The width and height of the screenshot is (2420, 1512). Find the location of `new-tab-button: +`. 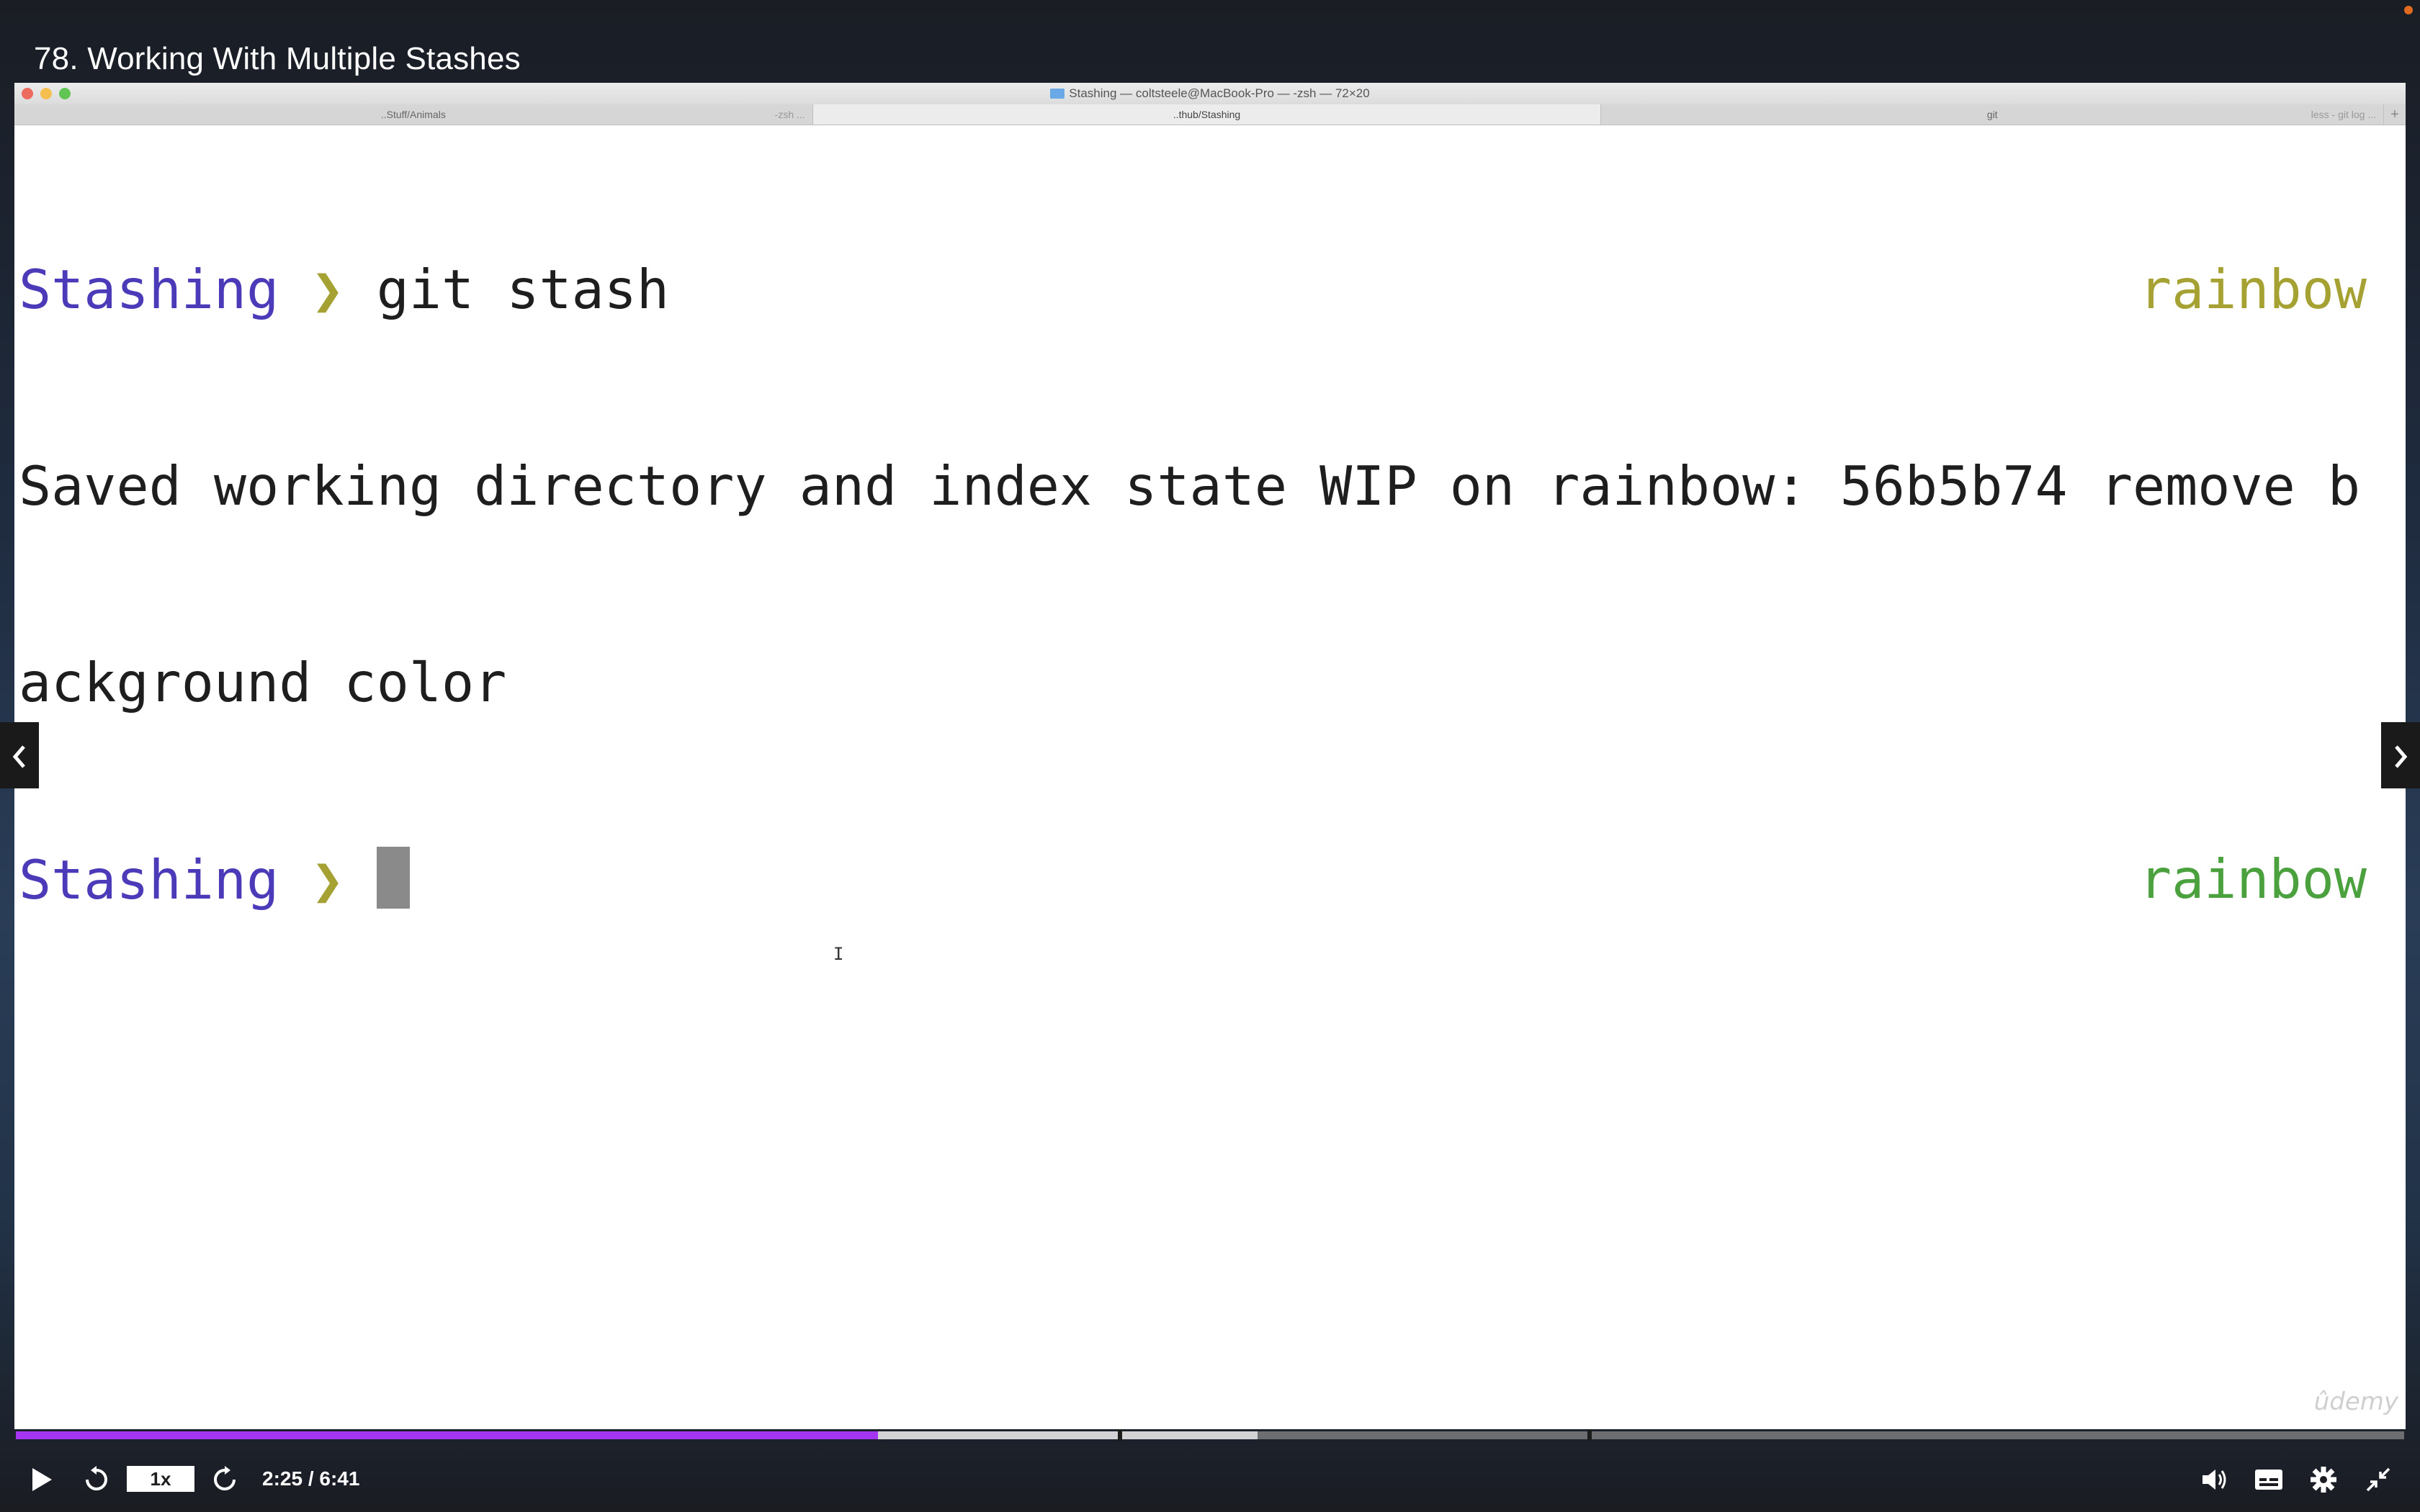

new-tab-button: + is located at coordinates (2395, 114).